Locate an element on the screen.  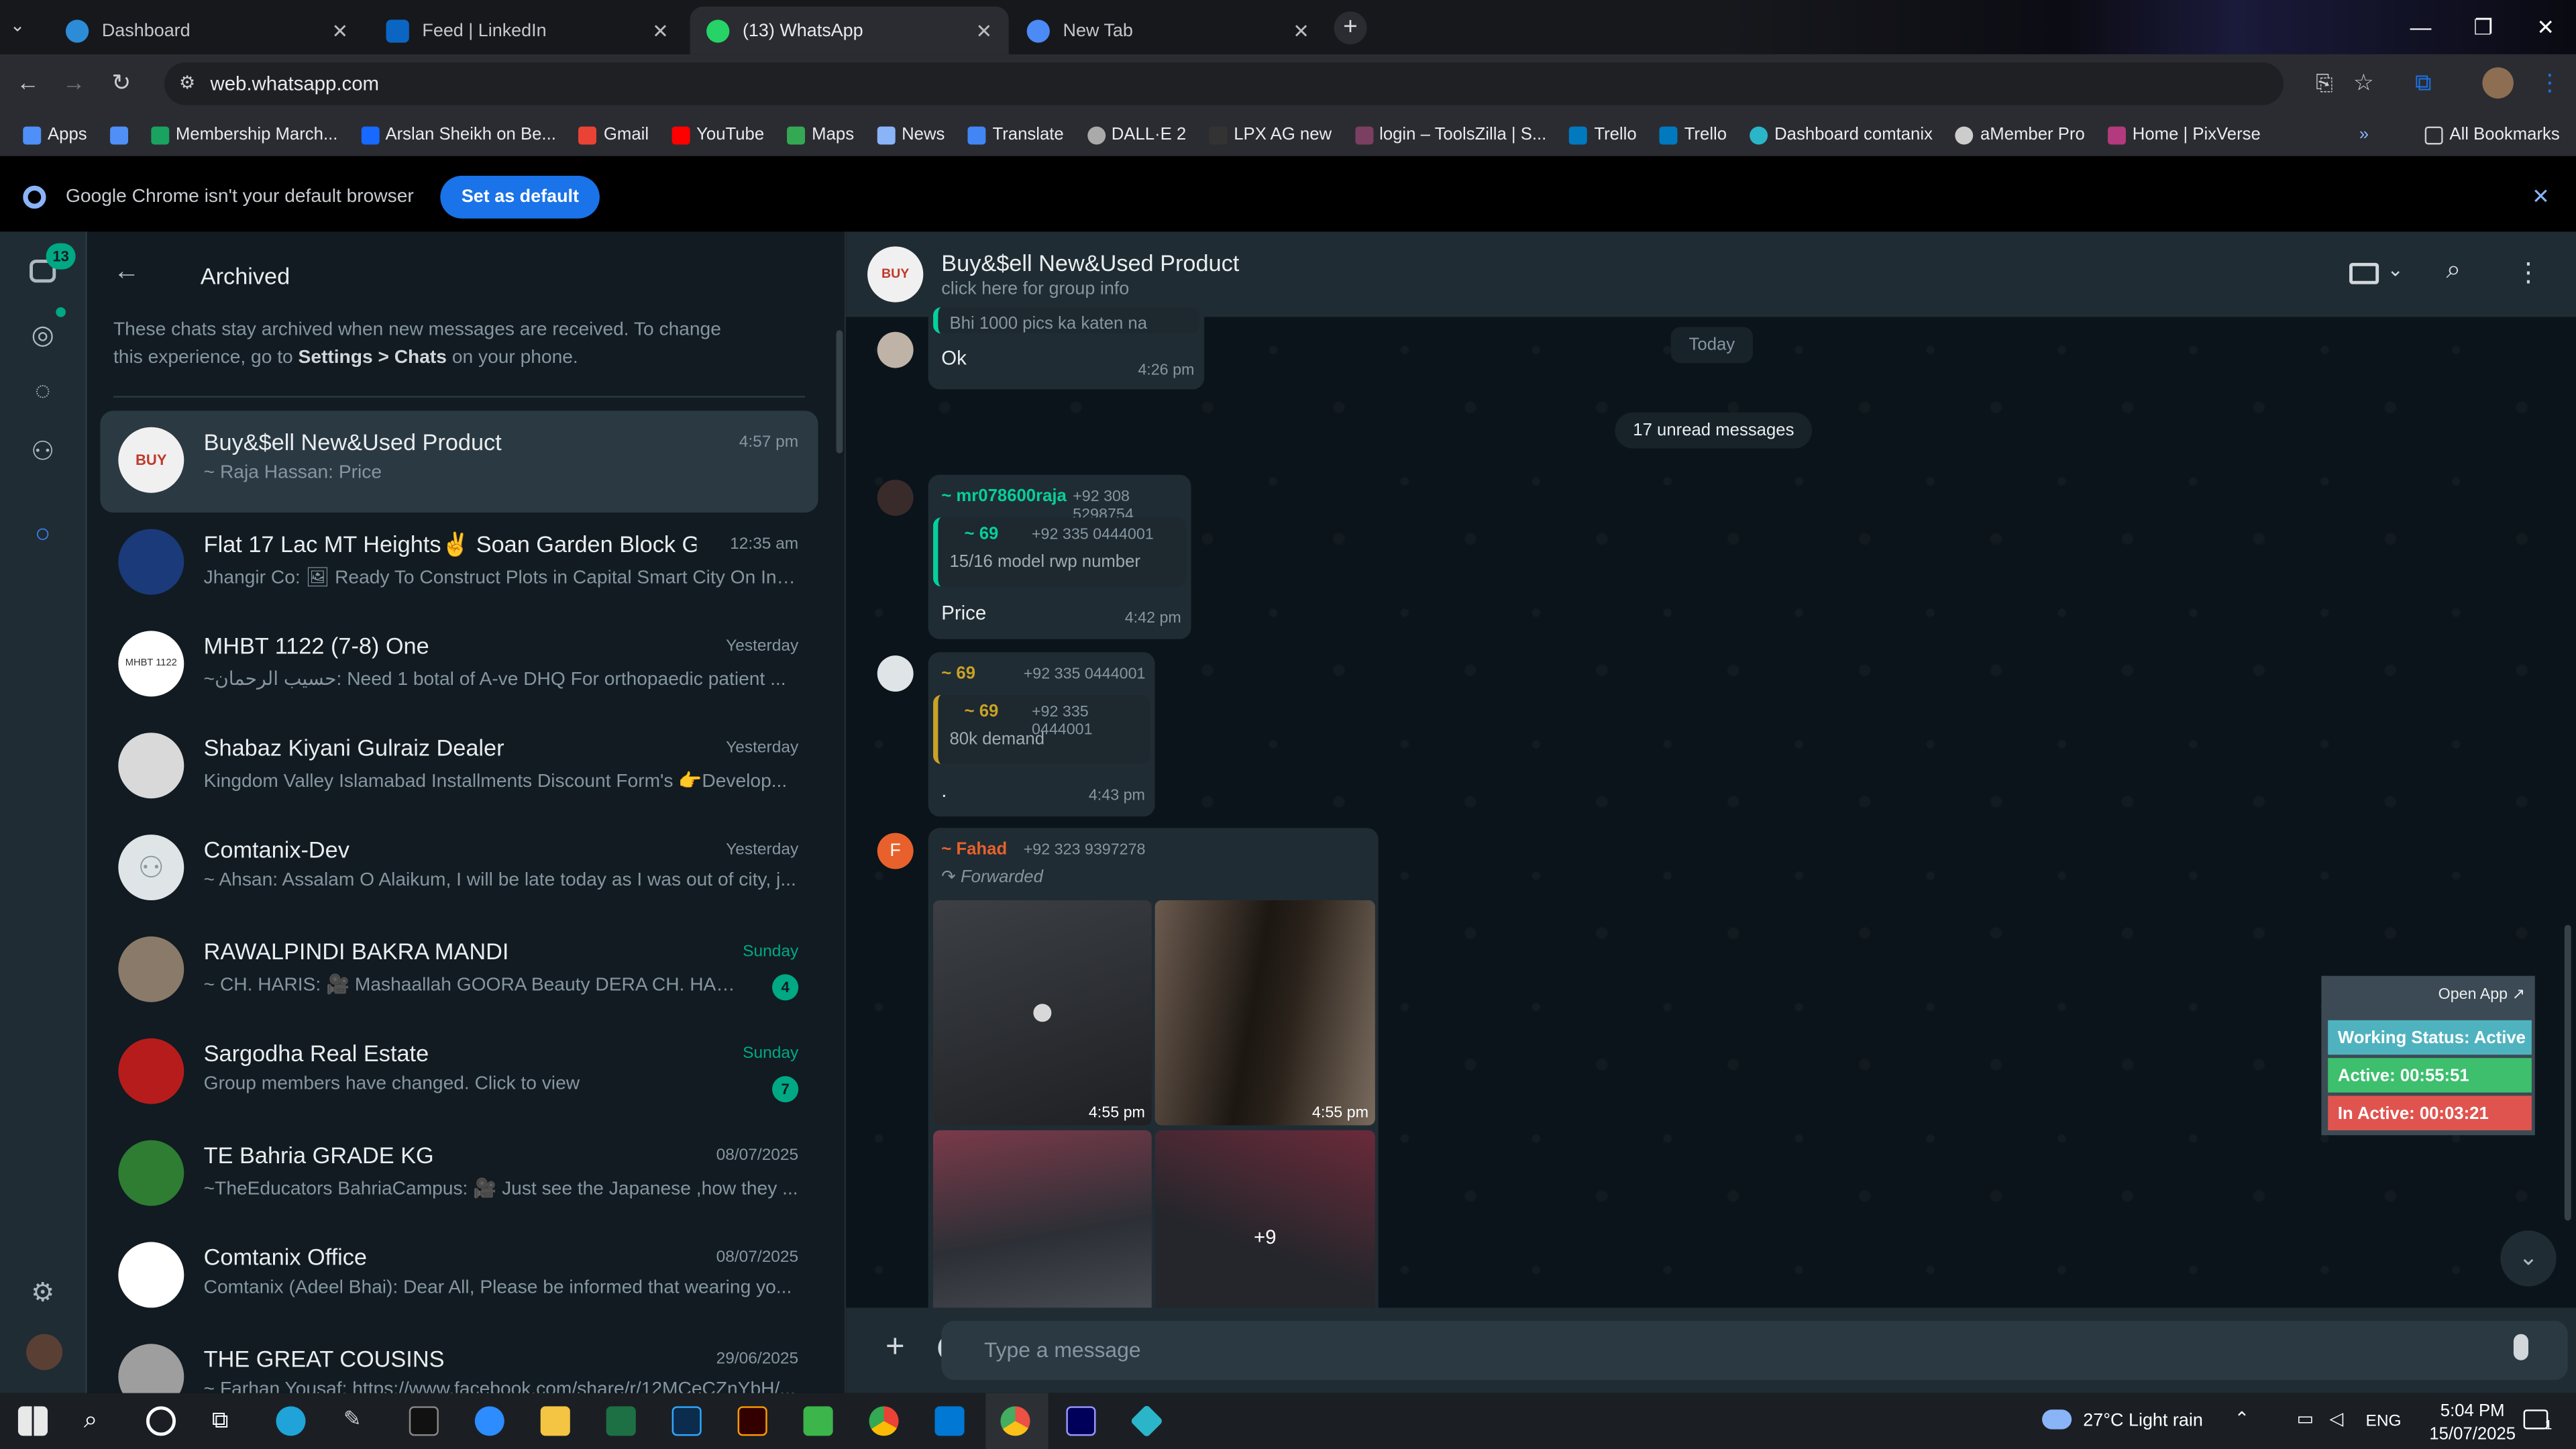
bookmark-trello-1: Trello is located at coordinates (1603, 135).